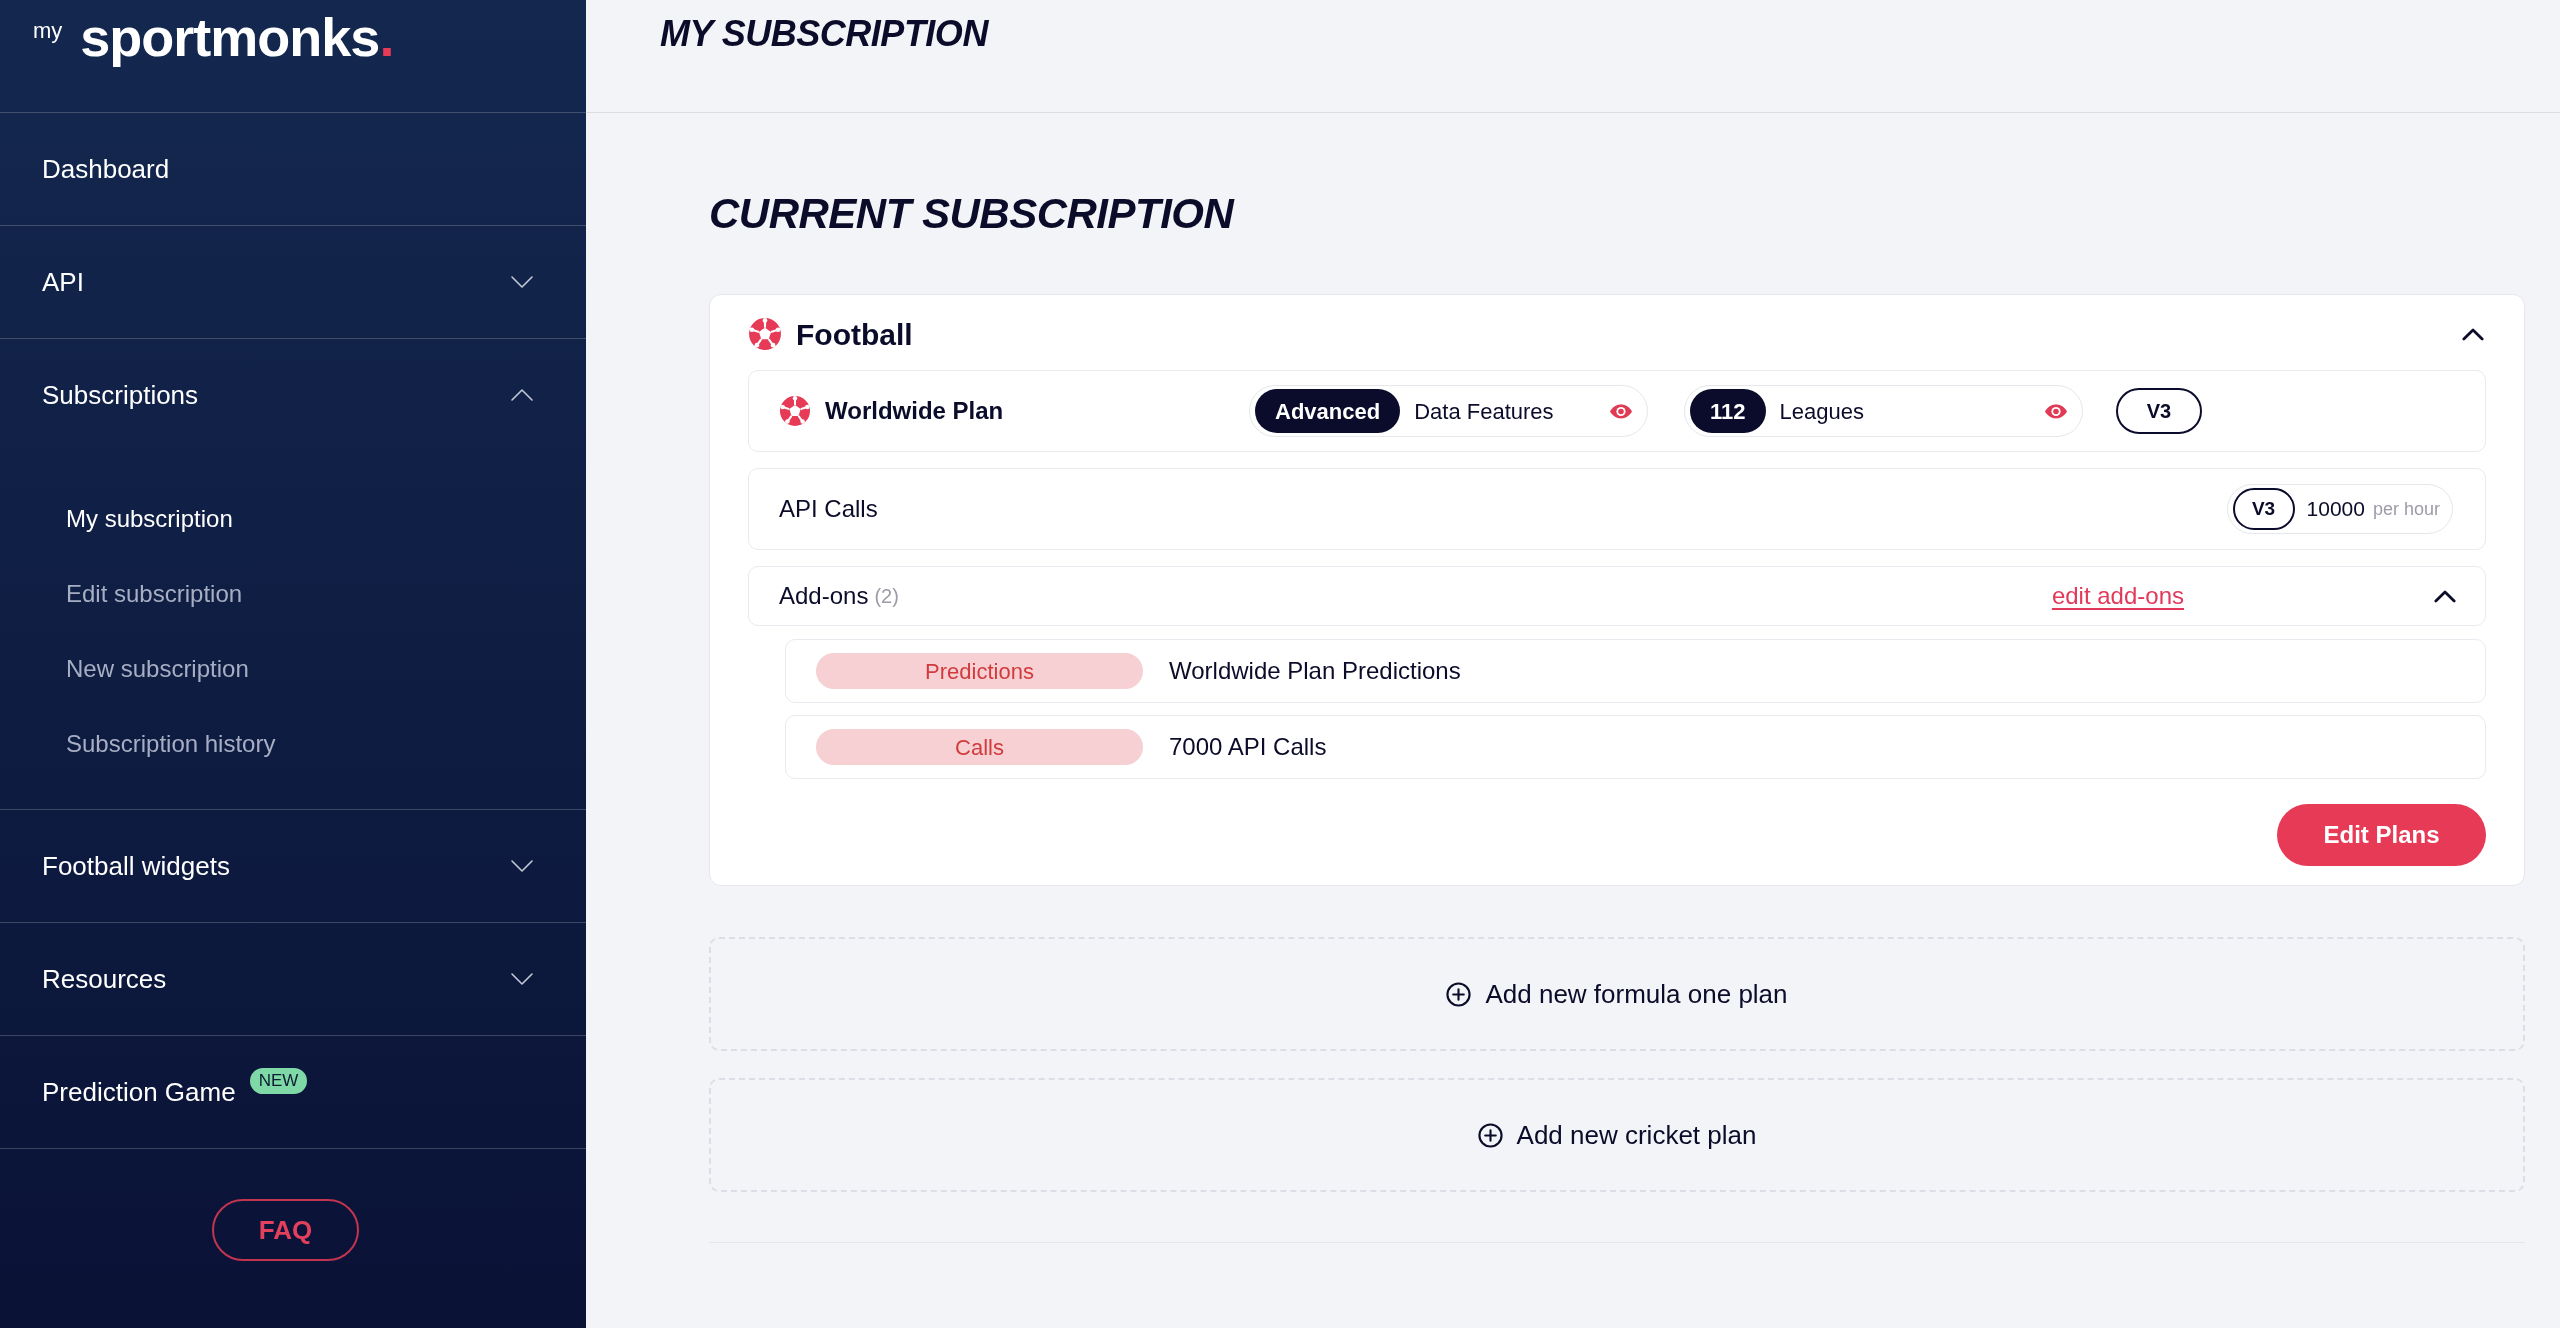 This screenshot has width=2560, height=1328. What do you see at coordinates (1821, 411) in the screenshot?
I see `feature-label: Leagues` at bounding box center [1821, 411].